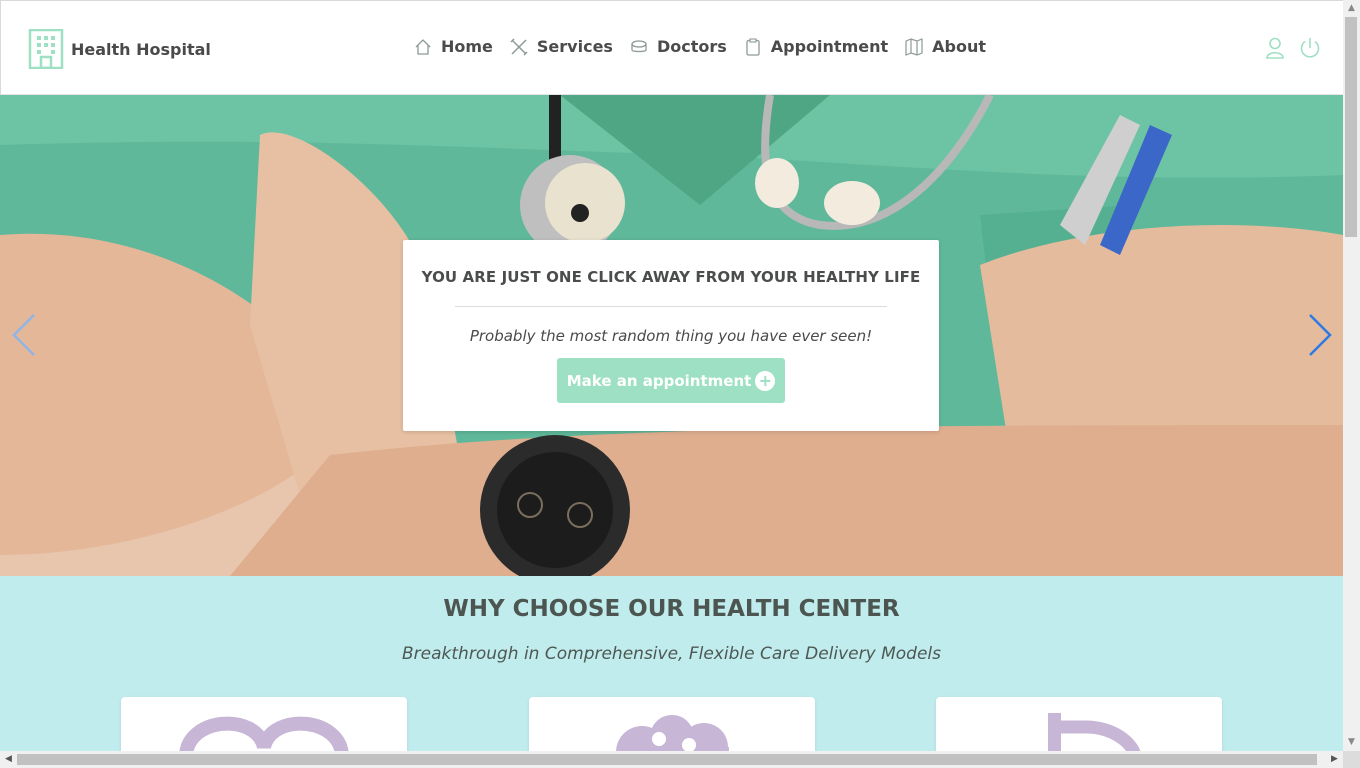 This screenshot has width=1360, height=768. I want to click on nav-item-appointment: Appointment, so click(816, 46).